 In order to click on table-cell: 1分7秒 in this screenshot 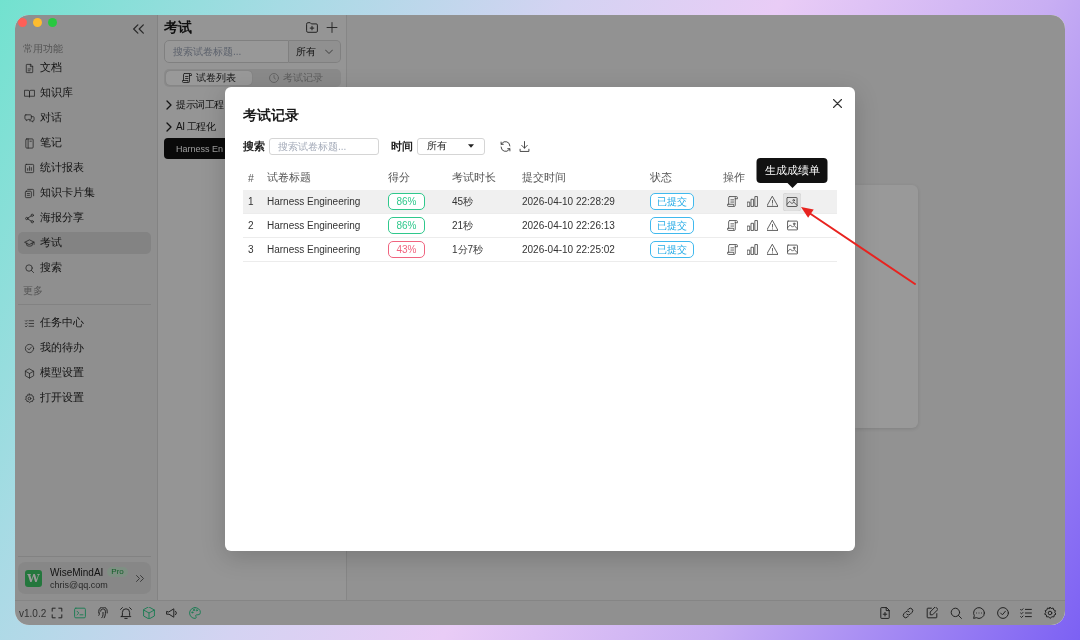, I will do `click(468, 249)`.